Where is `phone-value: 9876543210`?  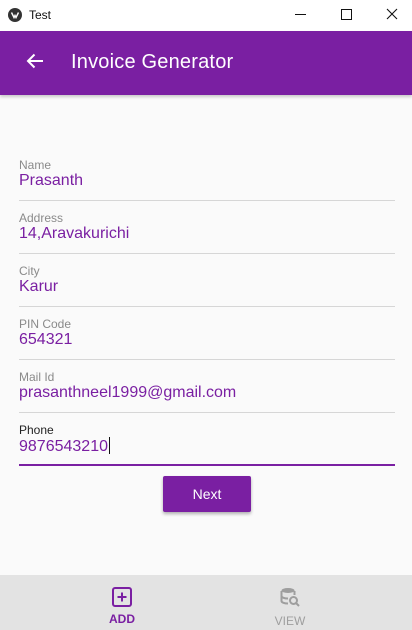
phone-value: 9876543210 is located at coordinates (63, 446).